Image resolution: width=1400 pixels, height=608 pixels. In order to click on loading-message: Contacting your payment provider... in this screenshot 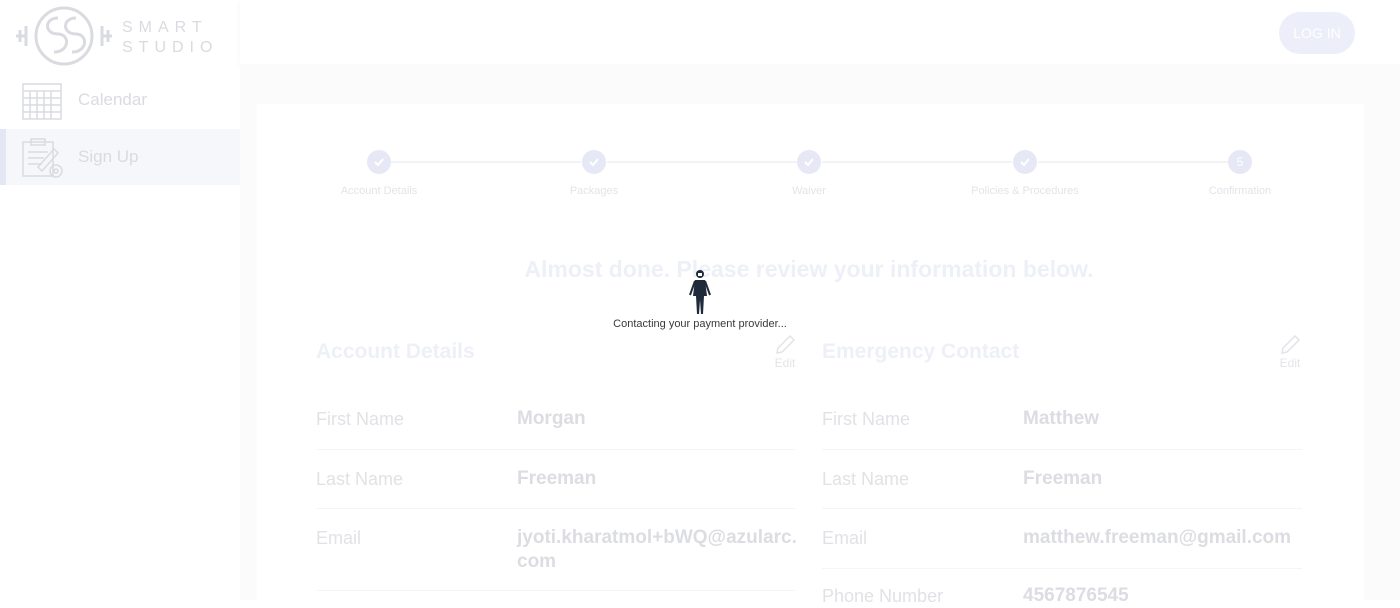, I will do `click(700, 324)`.